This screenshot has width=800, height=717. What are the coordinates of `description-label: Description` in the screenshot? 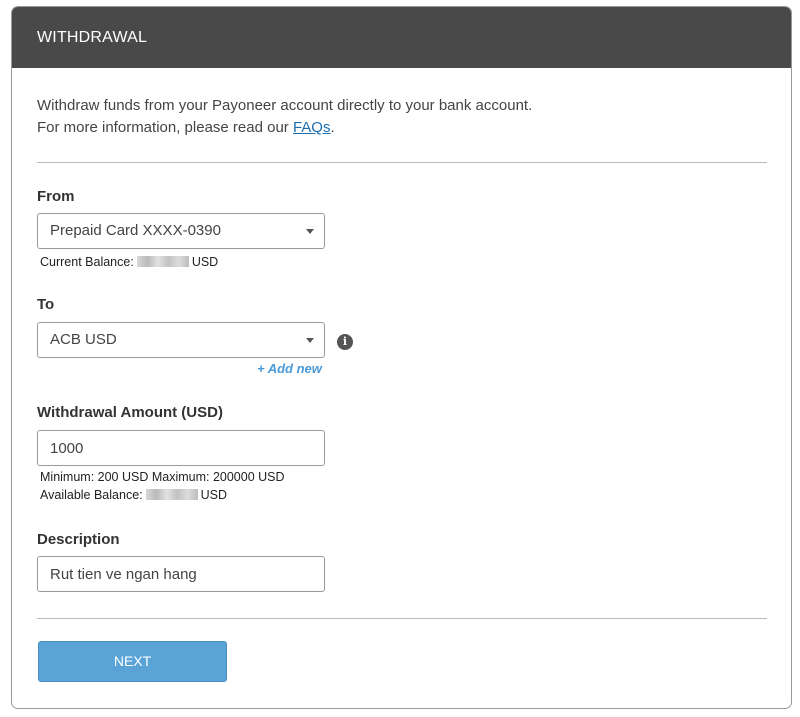 It's located at (78, 539).